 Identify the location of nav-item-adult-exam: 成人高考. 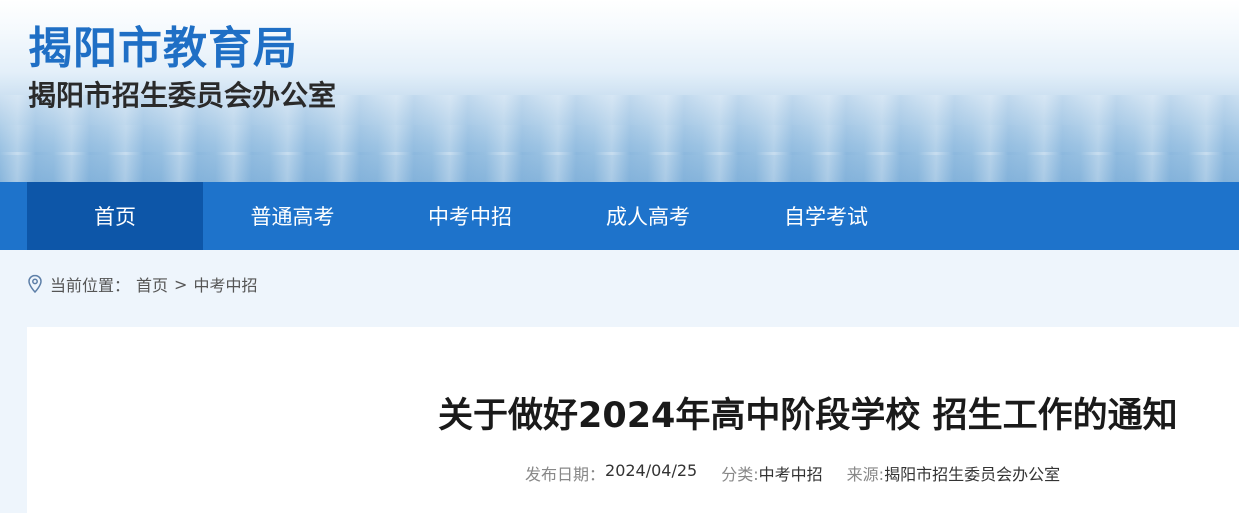
(648, 216).